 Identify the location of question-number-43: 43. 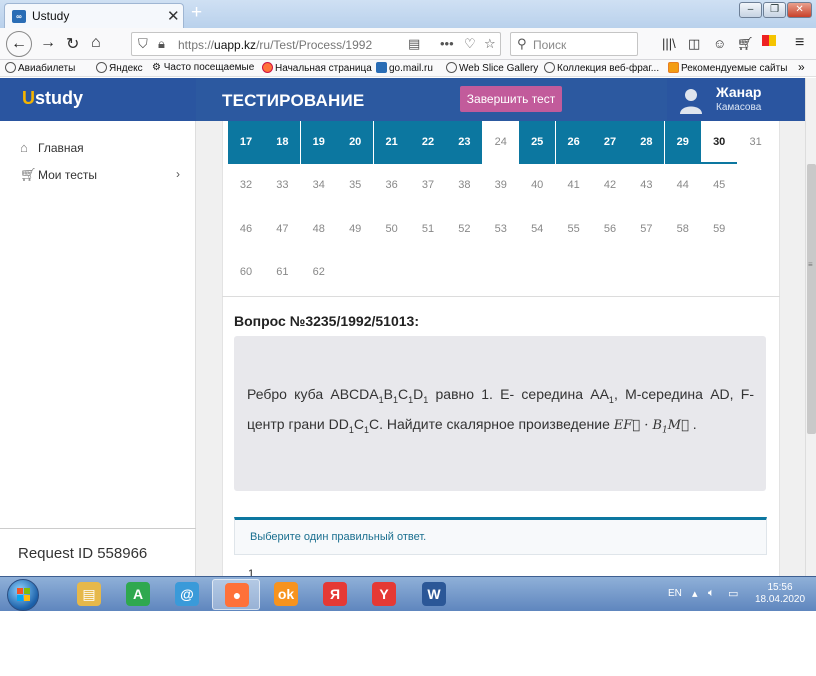
(646, 185).